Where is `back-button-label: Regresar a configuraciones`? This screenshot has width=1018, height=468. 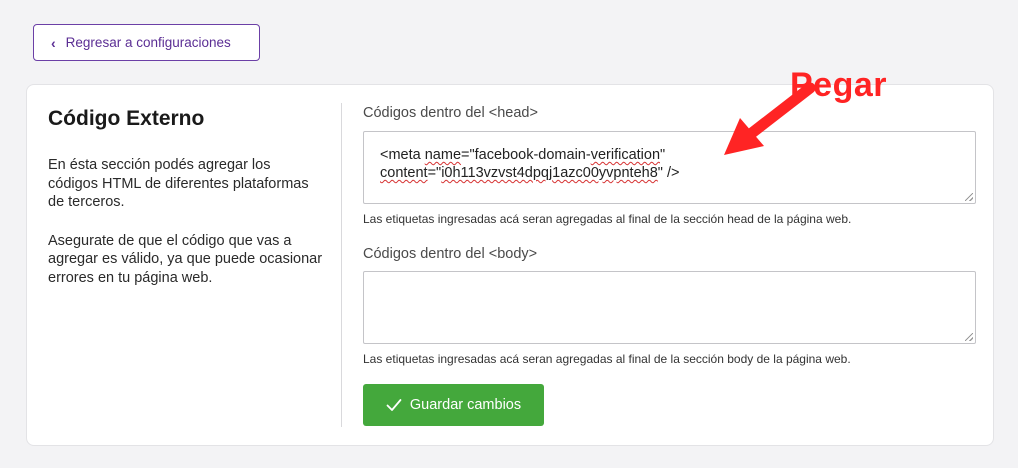 back-button-label: Regresar a configuraciones is located at coordinates (148, 42).